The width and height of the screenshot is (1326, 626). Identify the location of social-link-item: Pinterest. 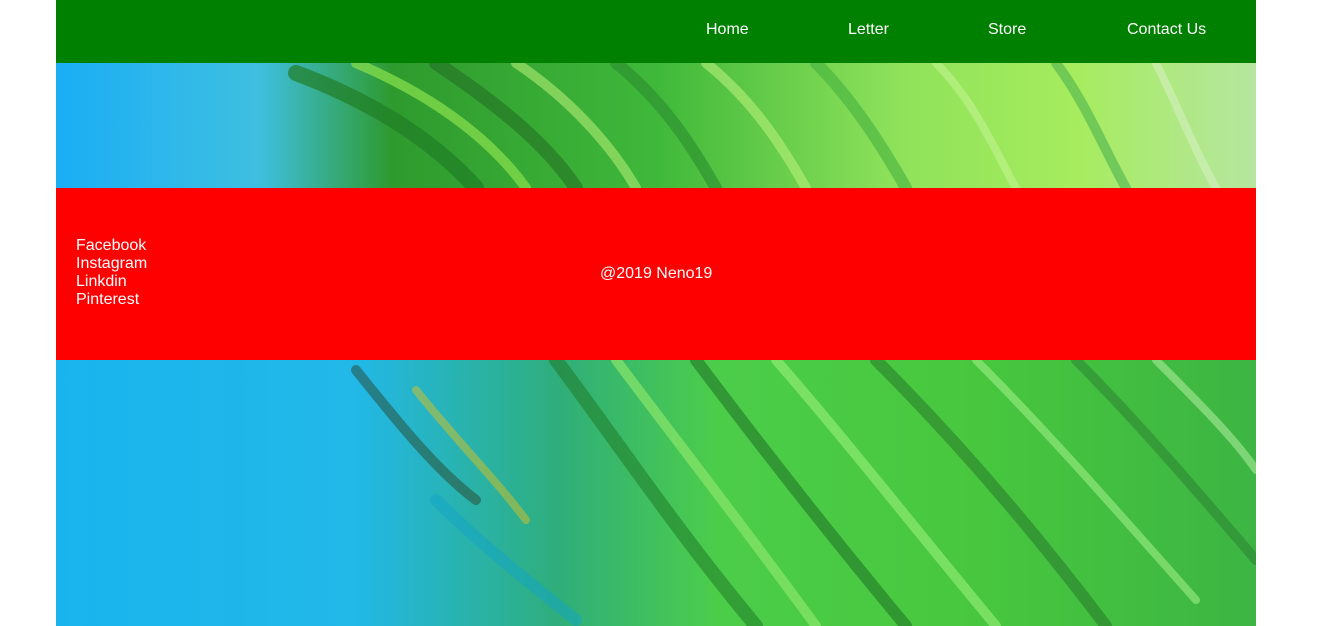
(111, 300).